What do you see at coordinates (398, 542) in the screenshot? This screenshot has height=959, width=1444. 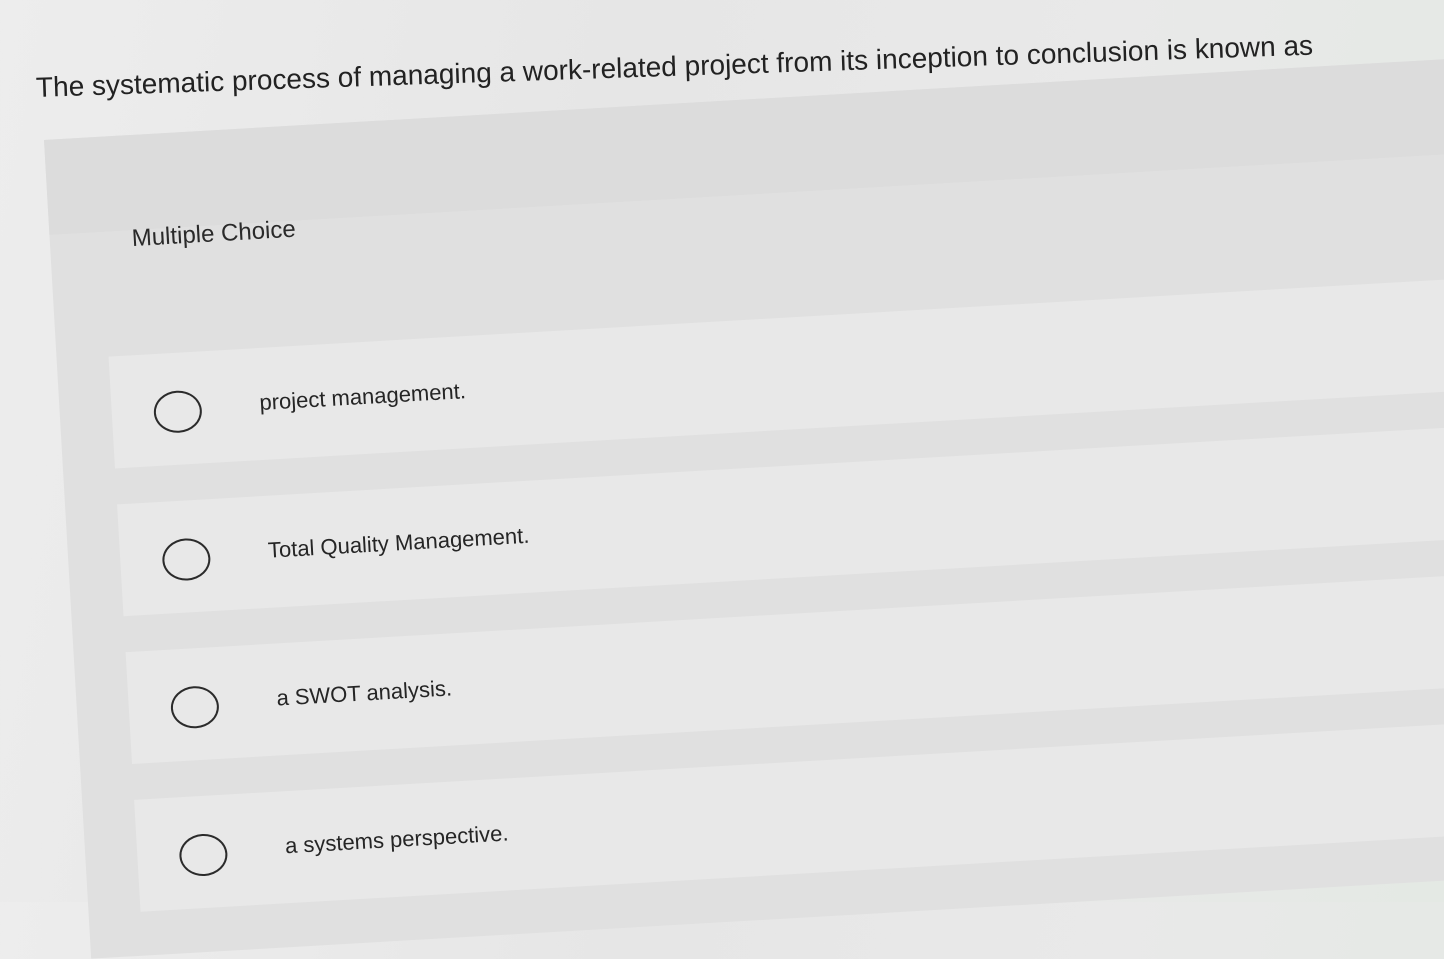 I see `answer-option-label: Total Quality Management.` at bounding box center [398, 542].